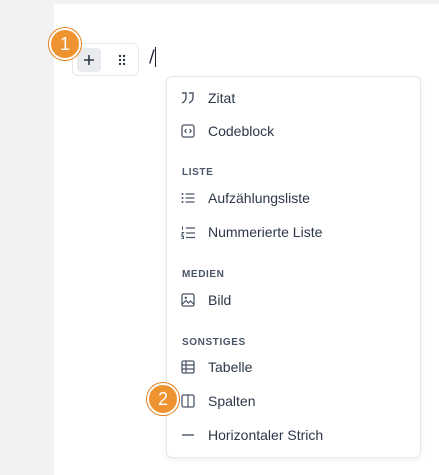 Image resolution: width=439 pixels, height=475 pixels. What do you see at coordinates (203, 274) in the screenshot?
I see `section-title-medien: MEDIEN` at bounding box center [203, 274].